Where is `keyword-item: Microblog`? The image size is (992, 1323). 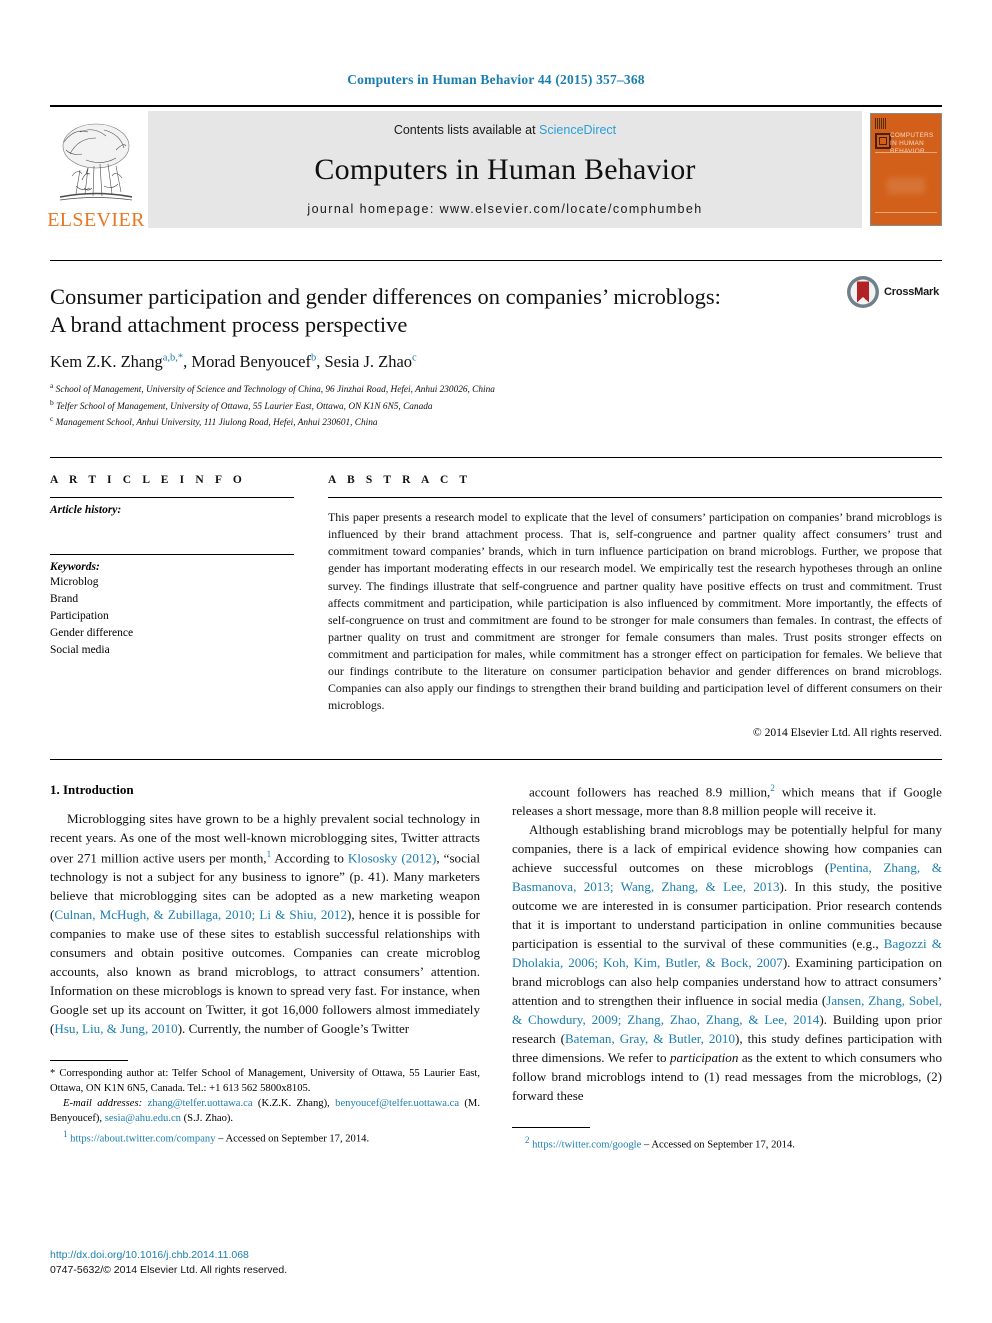
keyword-item: Microblog is located at coordinates (74, 581).